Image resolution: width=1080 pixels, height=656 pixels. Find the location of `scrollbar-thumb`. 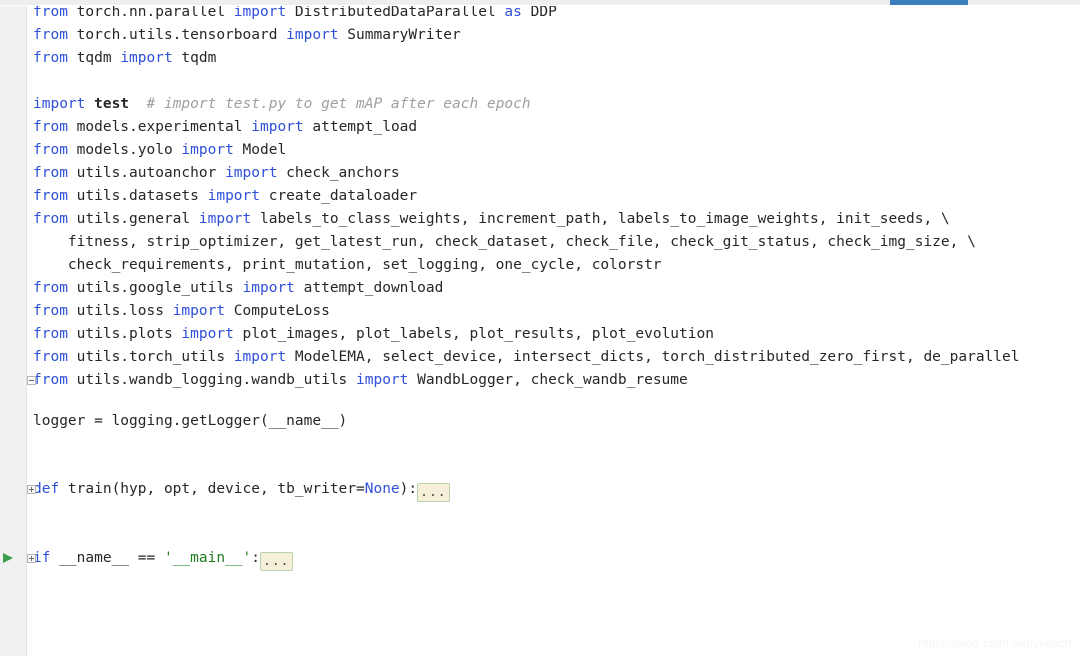

scrollbar-thumb is located at coordinates (929, 2).